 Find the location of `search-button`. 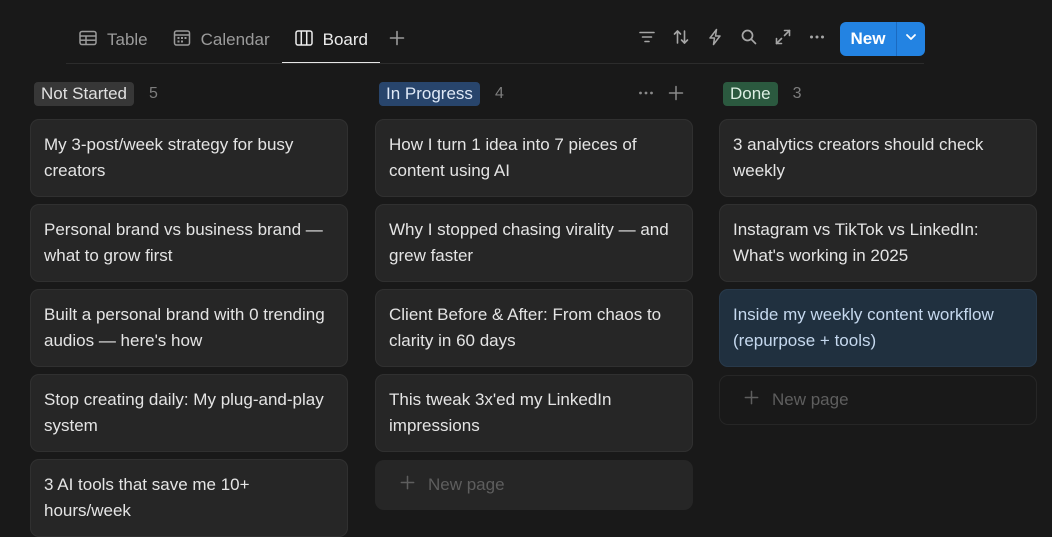

search-button is located at coordinates (749, 39).